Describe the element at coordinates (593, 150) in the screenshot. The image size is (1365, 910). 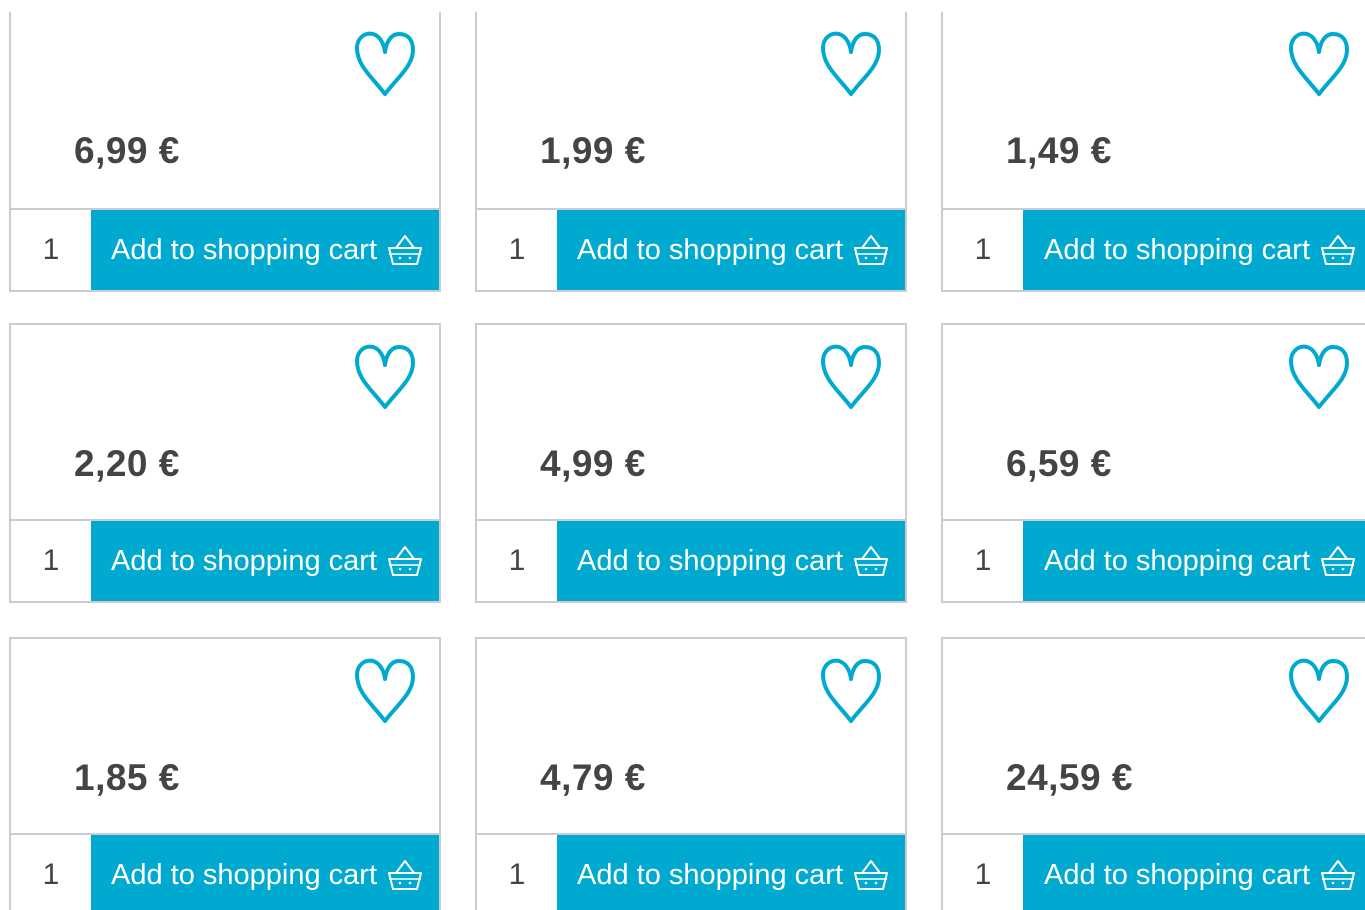
I see `product-price: 1,99 €` at that location.